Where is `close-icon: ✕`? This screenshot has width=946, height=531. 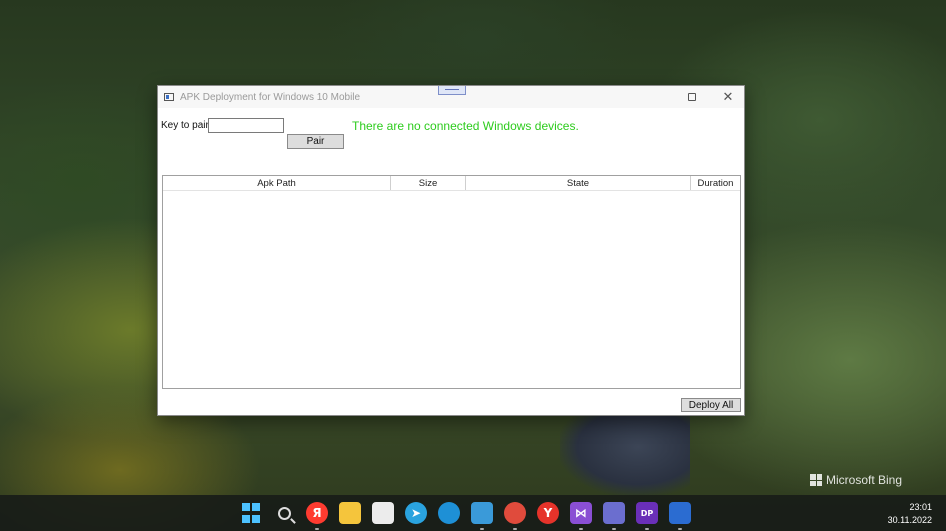 close-icon: ✕ is located at coordinates (728, 97).